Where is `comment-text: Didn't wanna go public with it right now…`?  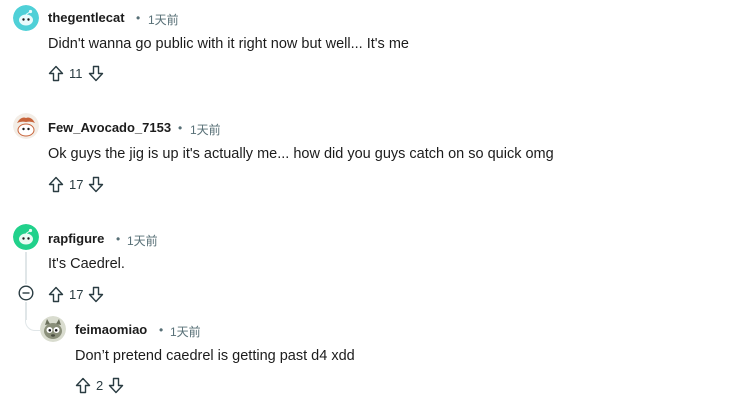
comment-text: Didn't wanna go public with it right now… is located at coordinates (228, 44).